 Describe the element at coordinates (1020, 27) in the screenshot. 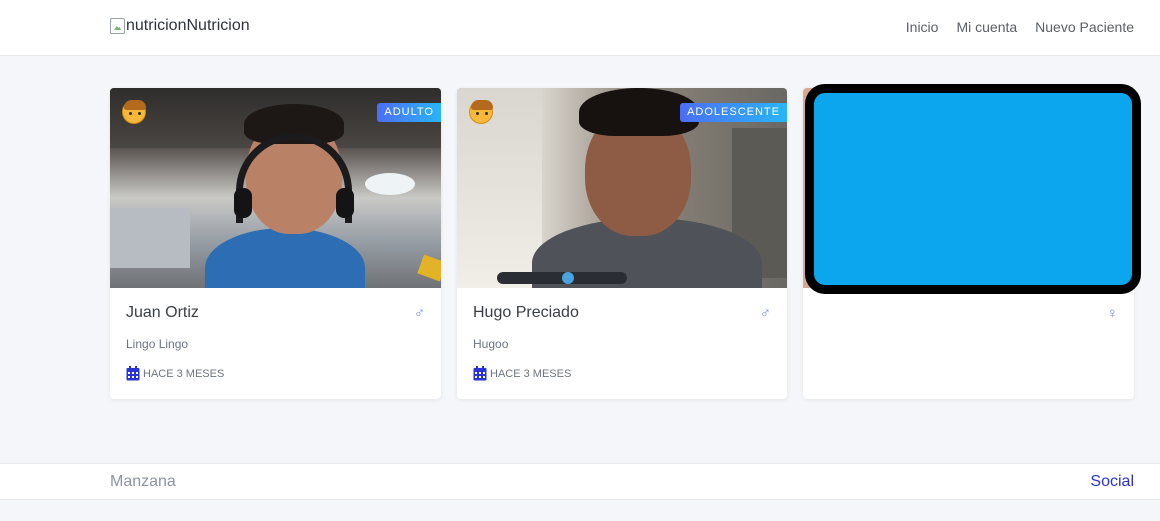

I see `nav-links: Inicio Mi cuenta Nuevo Paciente` at that location.